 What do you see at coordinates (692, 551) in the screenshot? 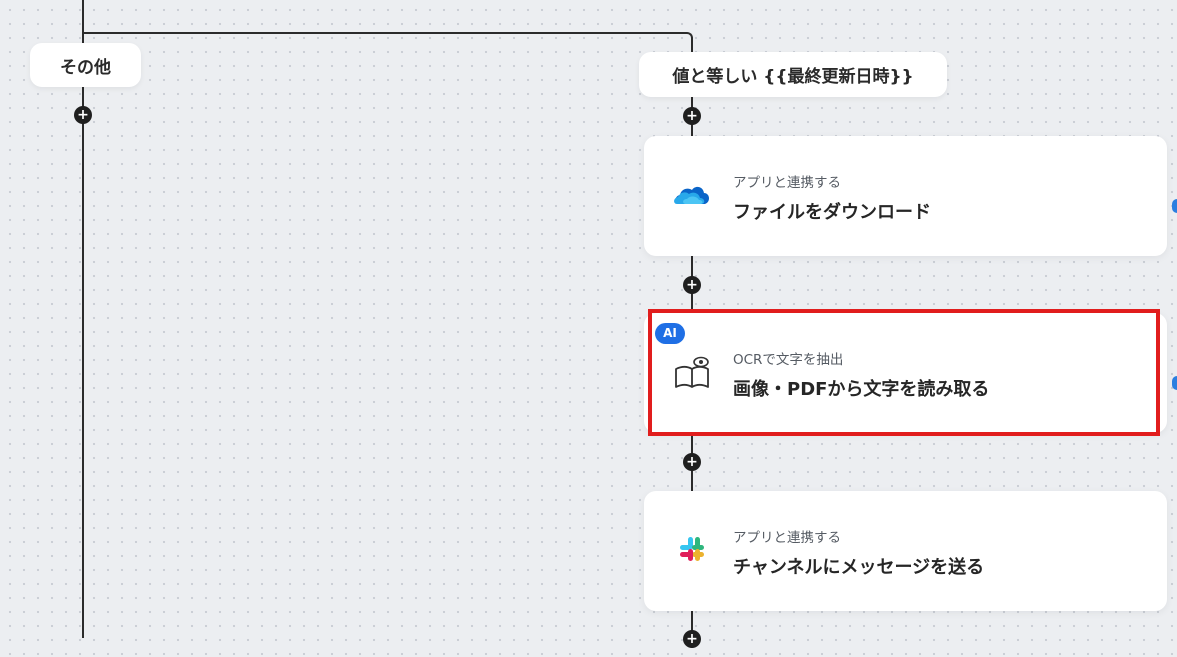
I see `slack-icon` at bounding box center [692, 551].